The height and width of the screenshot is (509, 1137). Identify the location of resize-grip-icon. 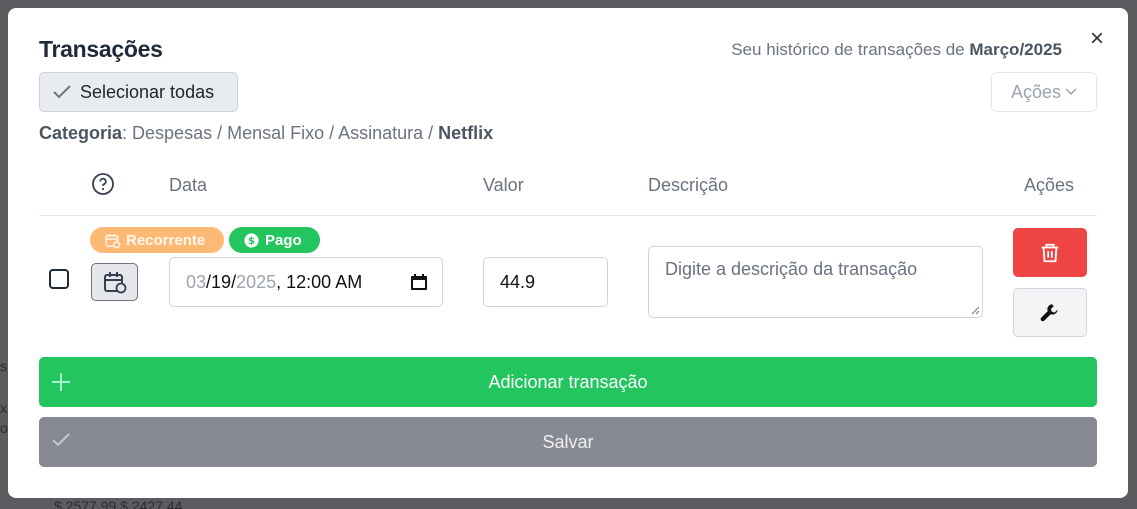
(975, 310).